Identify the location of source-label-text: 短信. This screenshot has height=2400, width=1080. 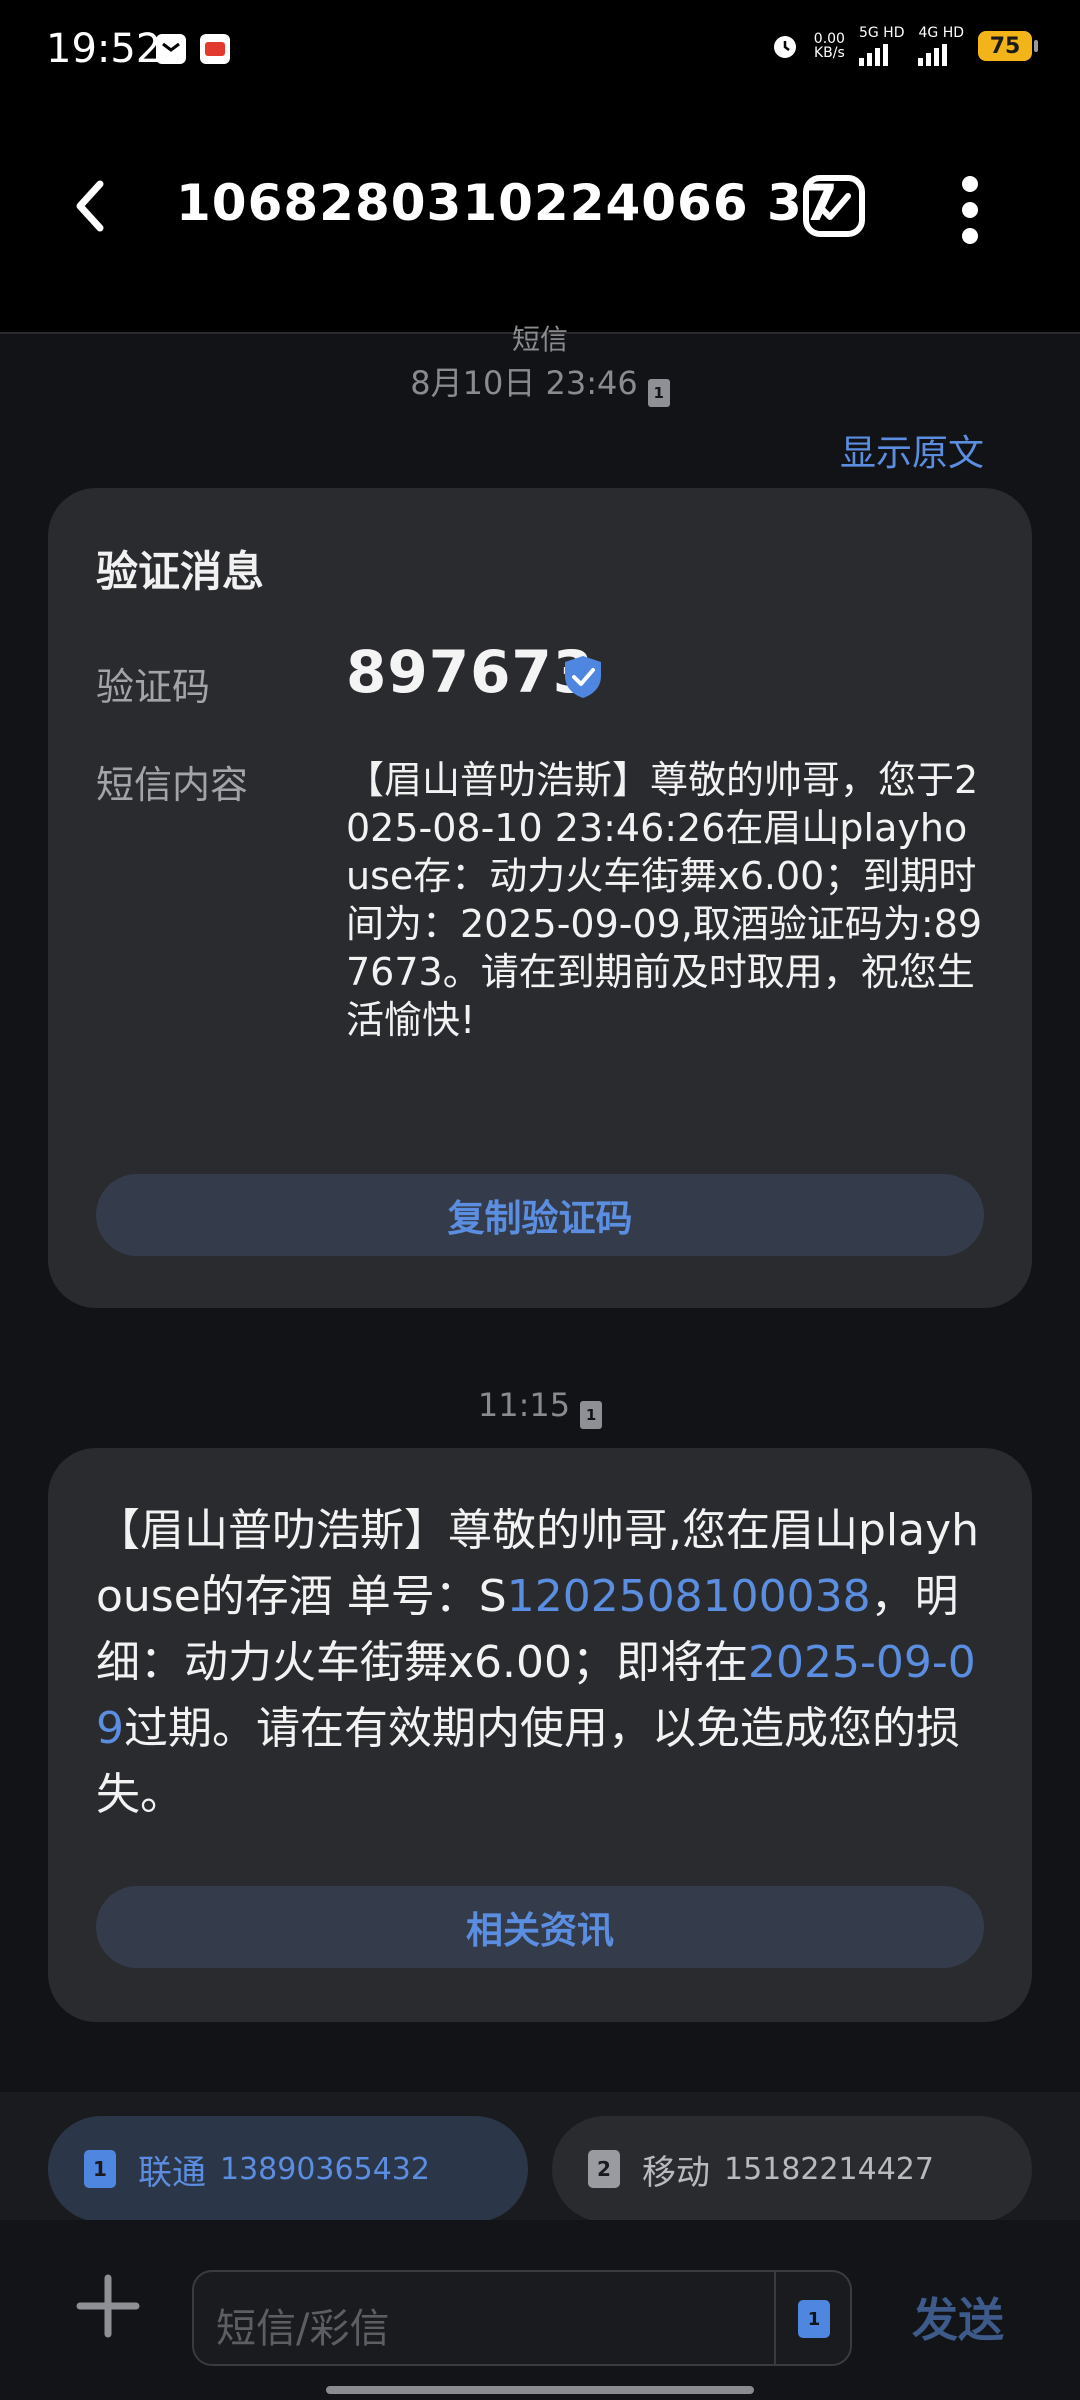
(539, 339).